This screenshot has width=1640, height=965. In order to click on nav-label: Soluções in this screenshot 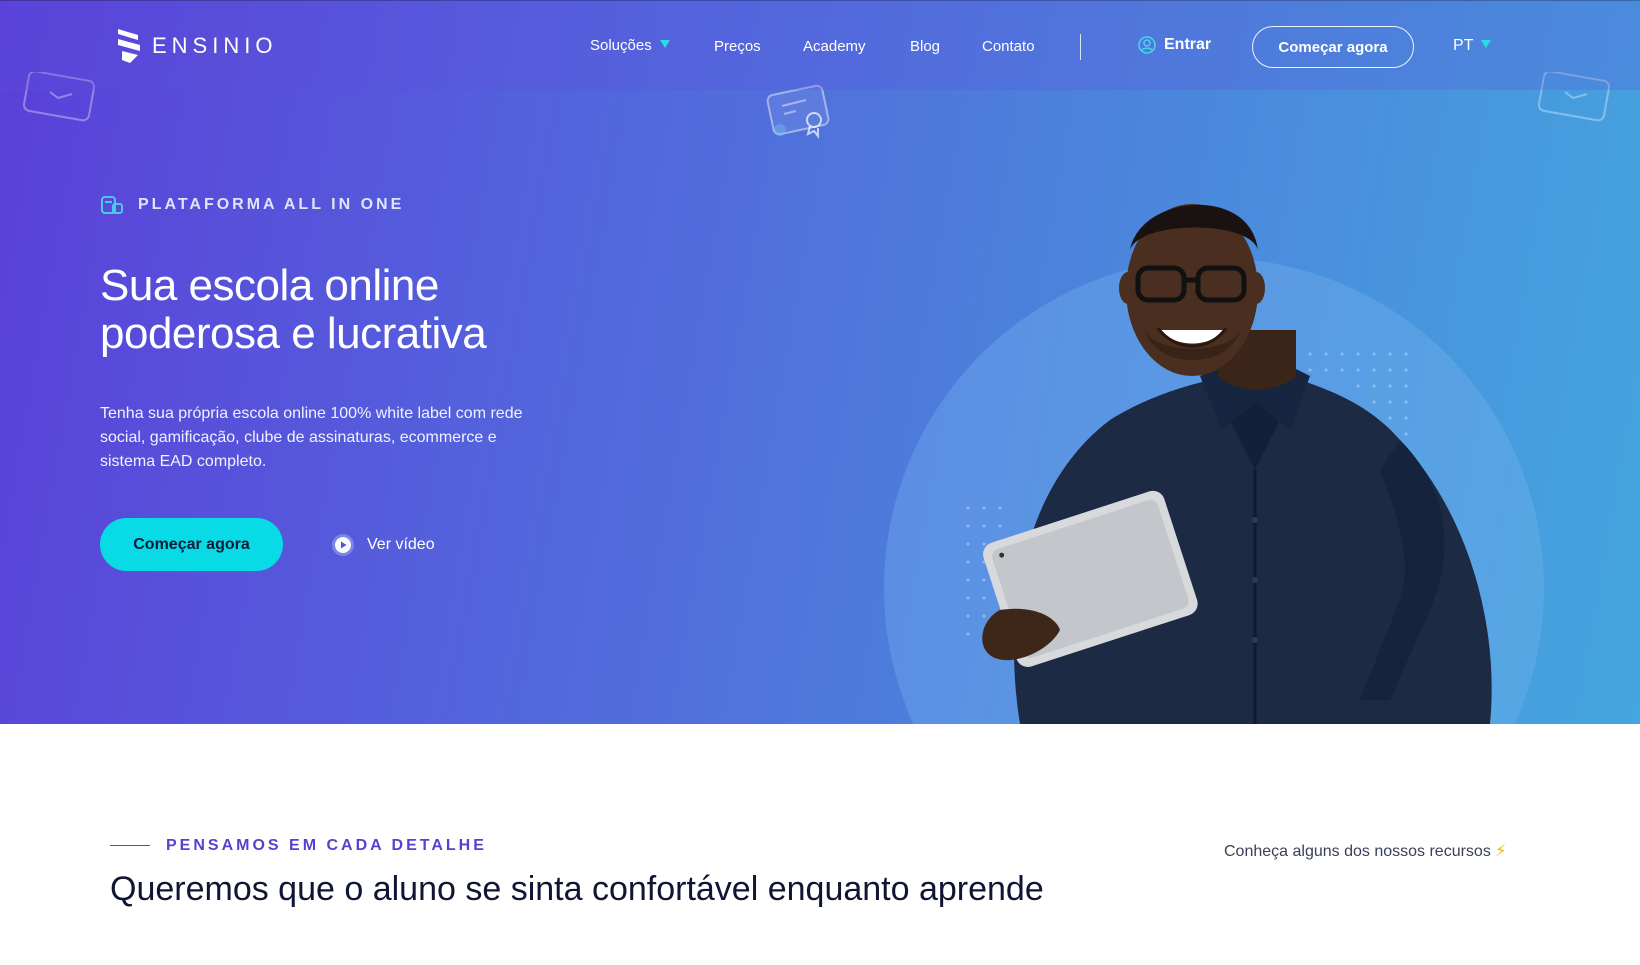, I will do `click(621, 45)`.